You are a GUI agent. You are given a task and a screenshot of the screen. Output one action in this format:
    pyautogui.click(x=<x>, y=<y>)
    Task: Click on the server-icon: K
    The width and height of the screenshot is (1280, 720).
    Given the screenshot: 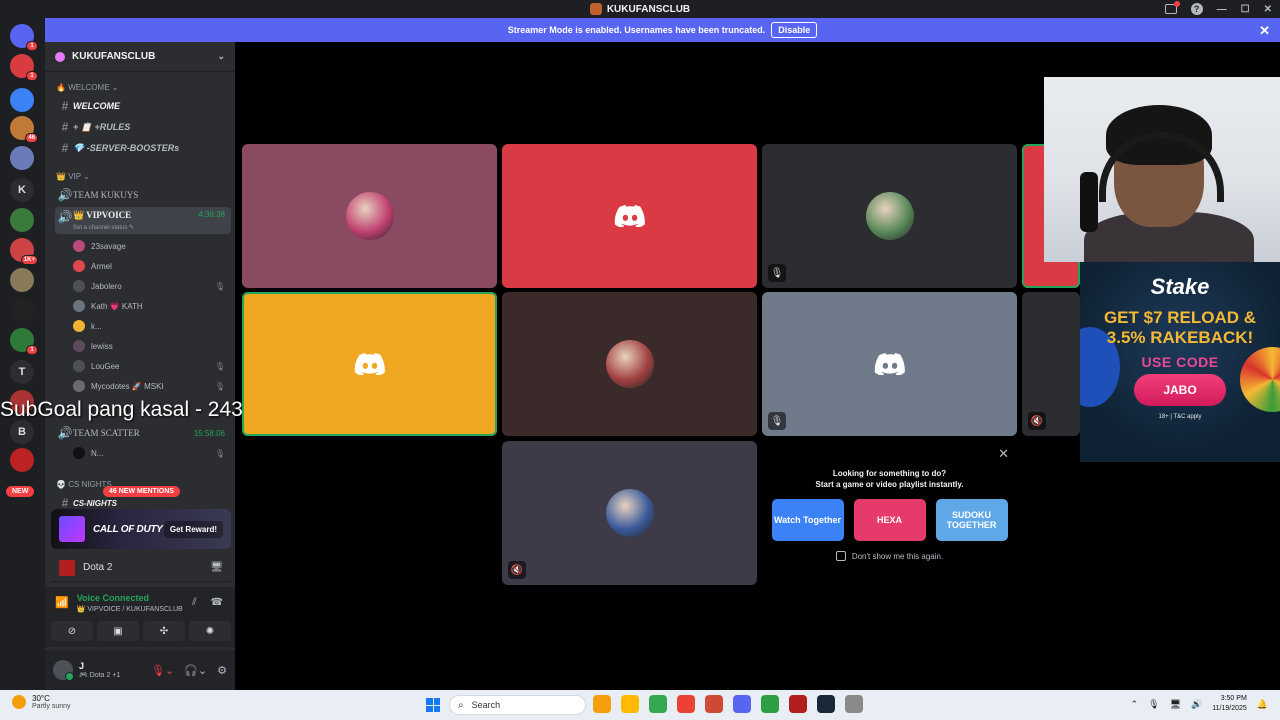 What is the action you would take?
    pyautogui.click(x=22, y=190)
    